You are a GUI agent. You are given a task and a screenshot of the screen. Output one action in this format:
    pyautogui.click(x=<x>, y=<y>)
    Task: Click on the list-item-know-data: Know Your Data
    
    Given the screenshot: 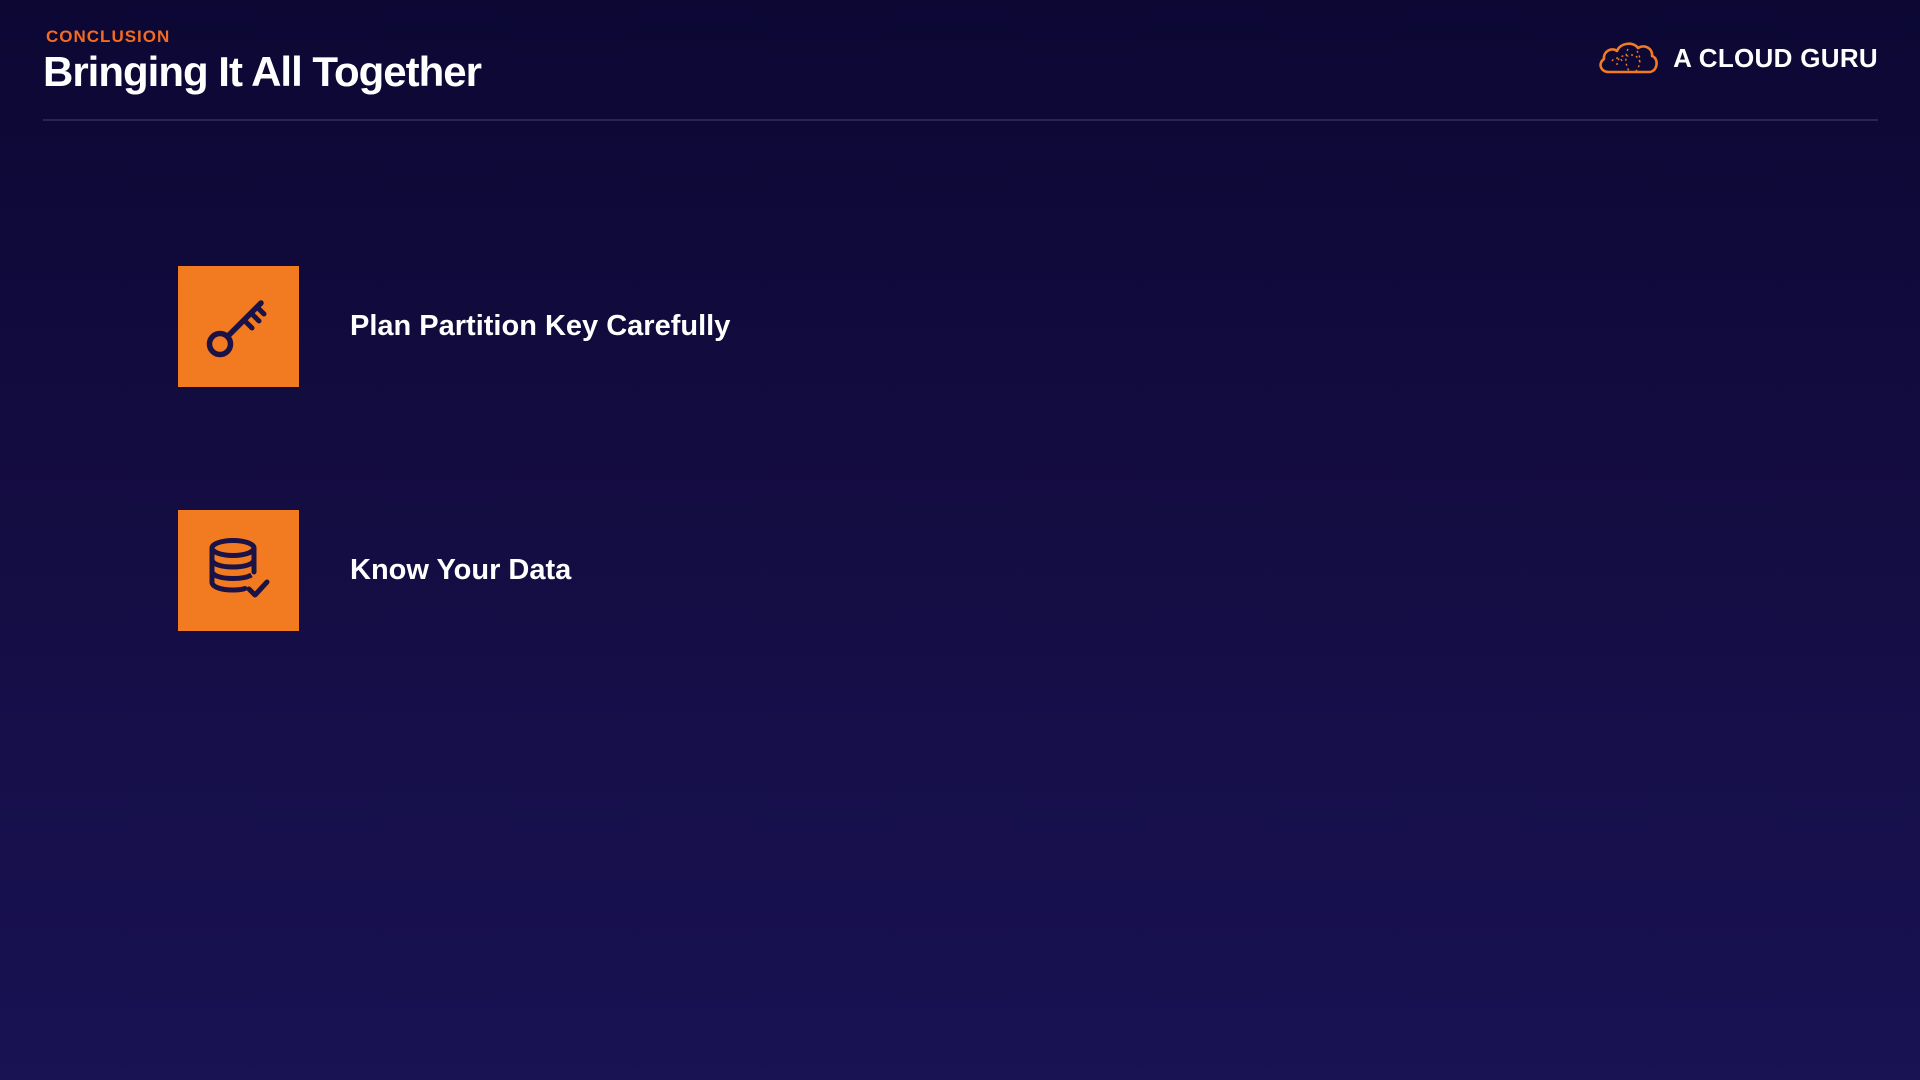 What is the action you would take?
    pyautogui.click(x=374, y=570)
    